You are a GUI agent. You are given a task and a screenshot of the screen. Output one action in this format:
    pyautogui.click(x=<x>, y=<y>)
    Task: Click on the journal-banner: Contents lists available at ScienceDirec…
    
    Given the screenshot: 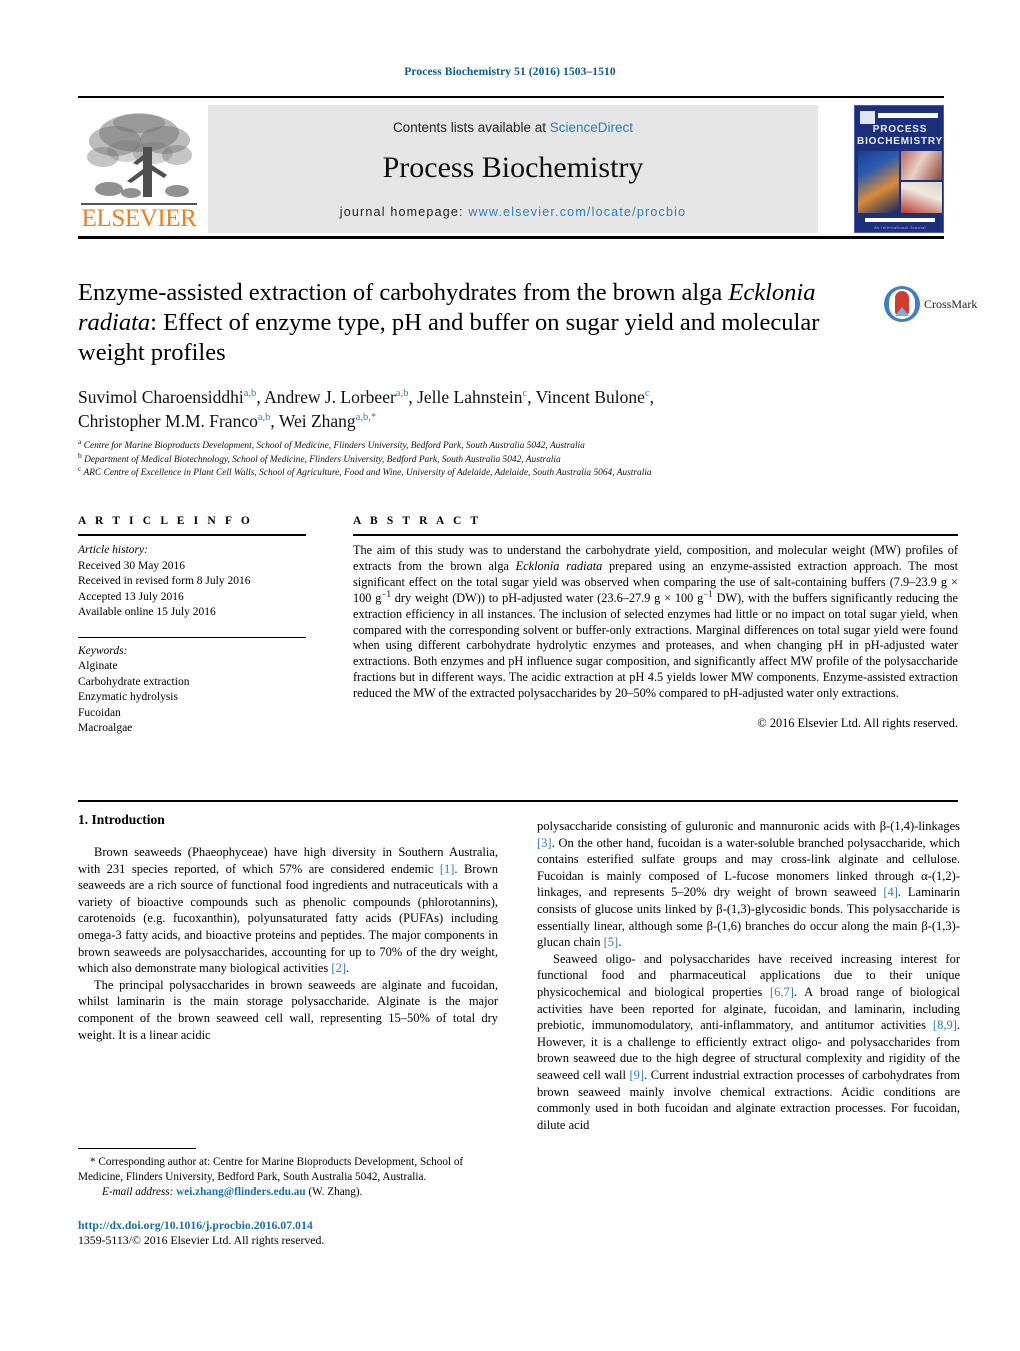 What is the action you would take?
    pyautogui.click(x=513, y=169)
    